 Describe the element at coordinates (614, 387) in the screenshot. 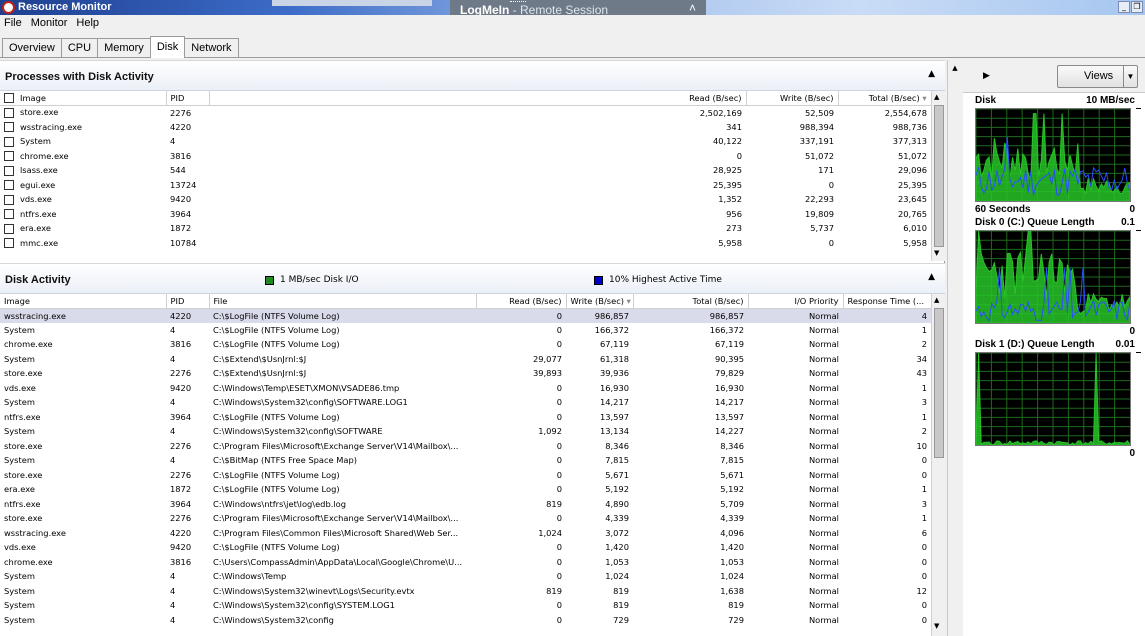

I see `disk-write: 16,930` at that location.